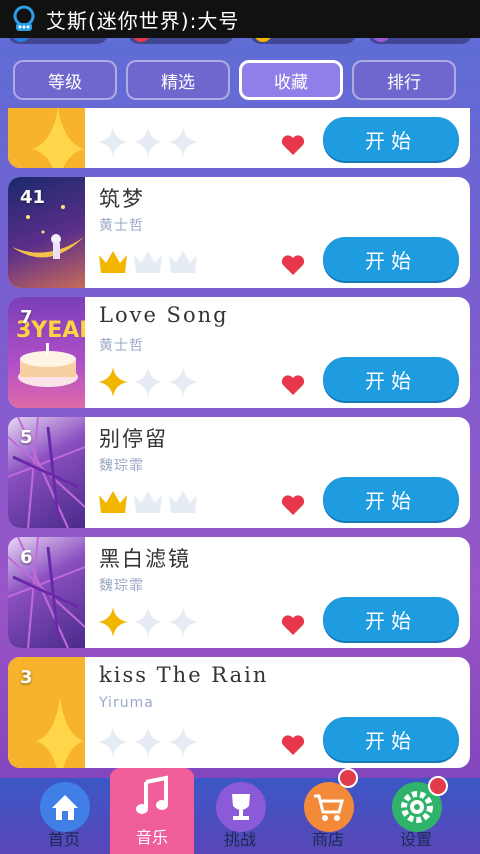  Describe the element at coordinates (46, 712) in the screenshot. I see `song-cover: 3` at that location.